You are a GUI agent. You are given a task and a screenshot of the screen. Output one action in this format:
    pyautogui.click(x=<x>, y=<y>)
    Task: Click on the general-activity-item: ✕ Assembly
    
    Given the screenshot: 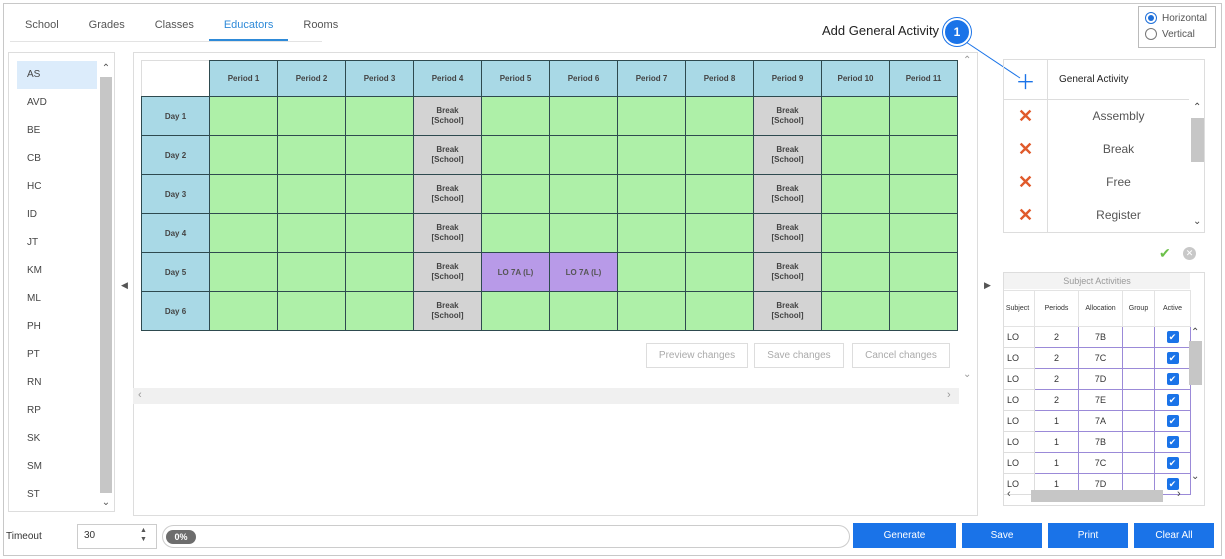 What is the action you would take?
    pyautogui.click(x=1096, y=116)
    